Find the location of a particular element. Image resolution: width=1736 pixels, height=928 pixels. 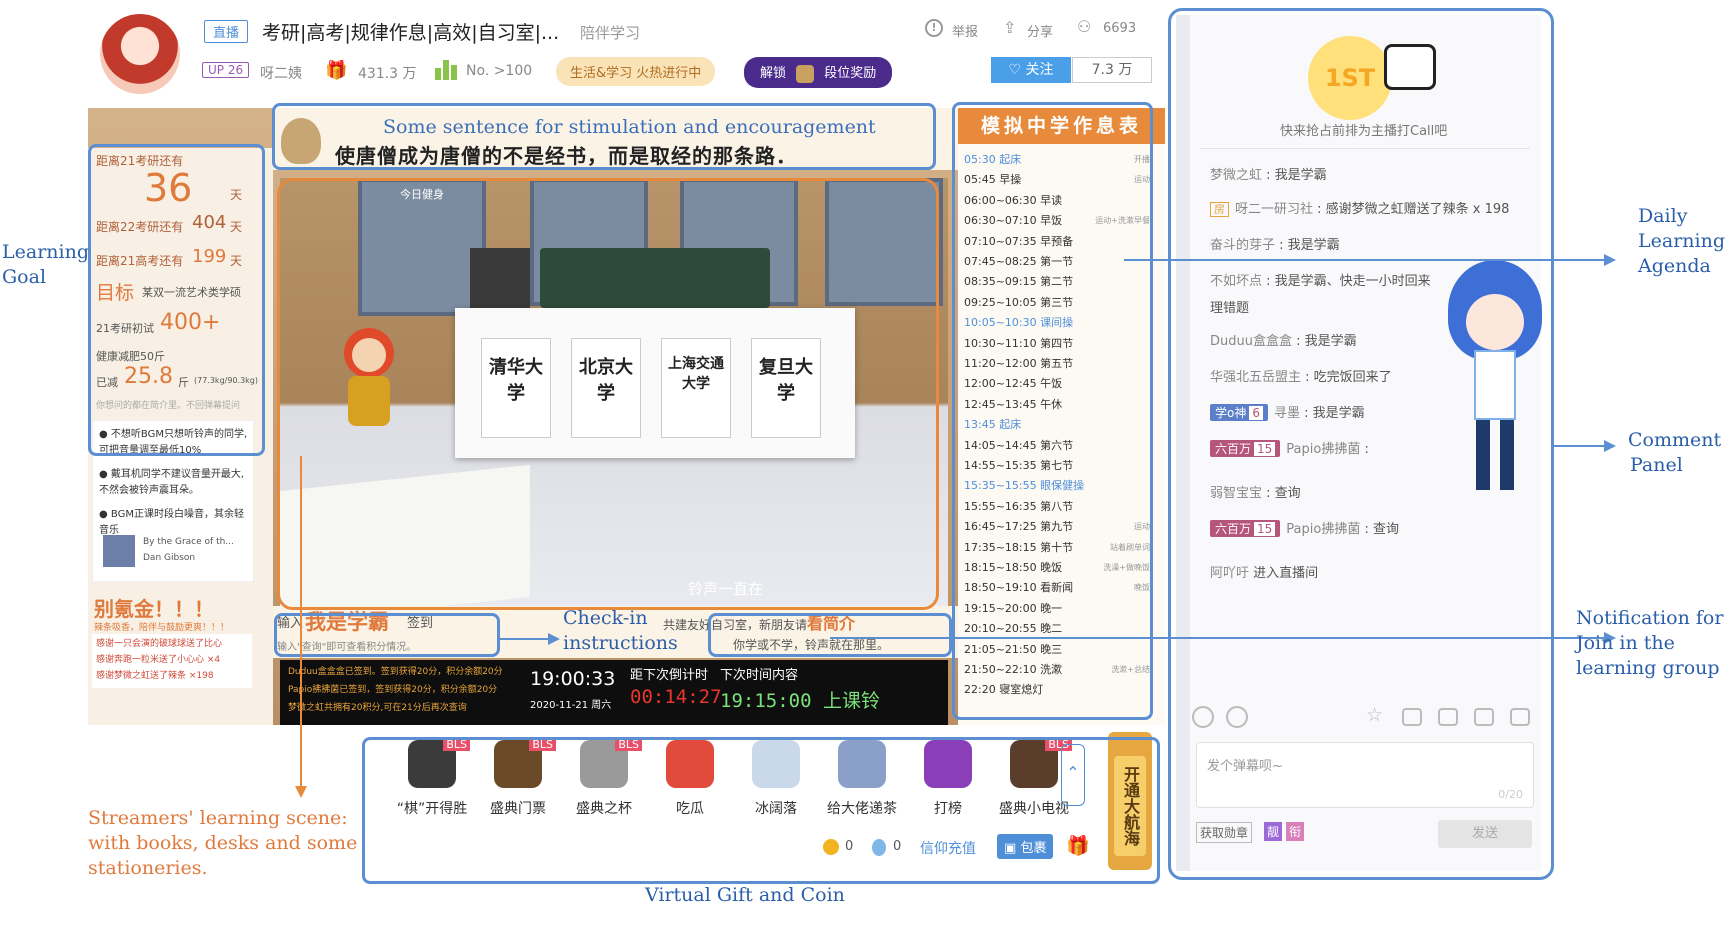

cheer-text: 别氪金！！！ is located at coordinates (154, 609).